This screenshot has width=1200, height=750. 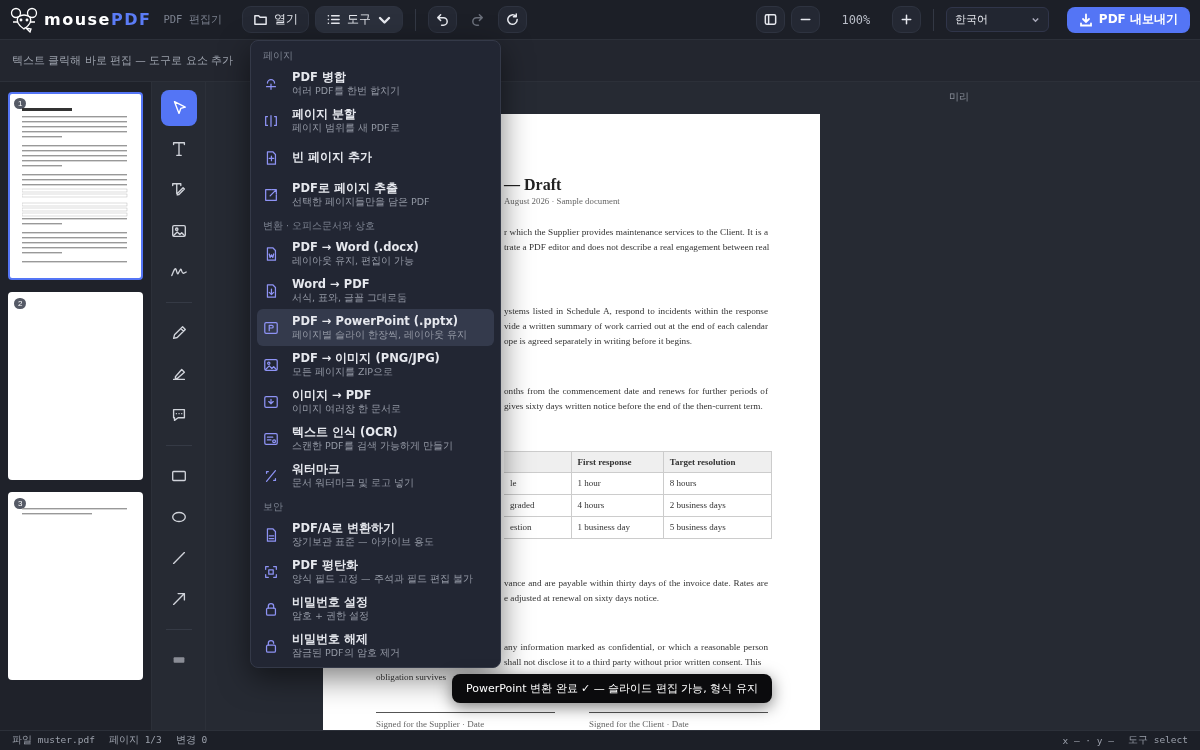 What do you see at coordinates (533, 185) in the screenshot?
I see `document-title: — Draft` at bounding box center [533, 185].